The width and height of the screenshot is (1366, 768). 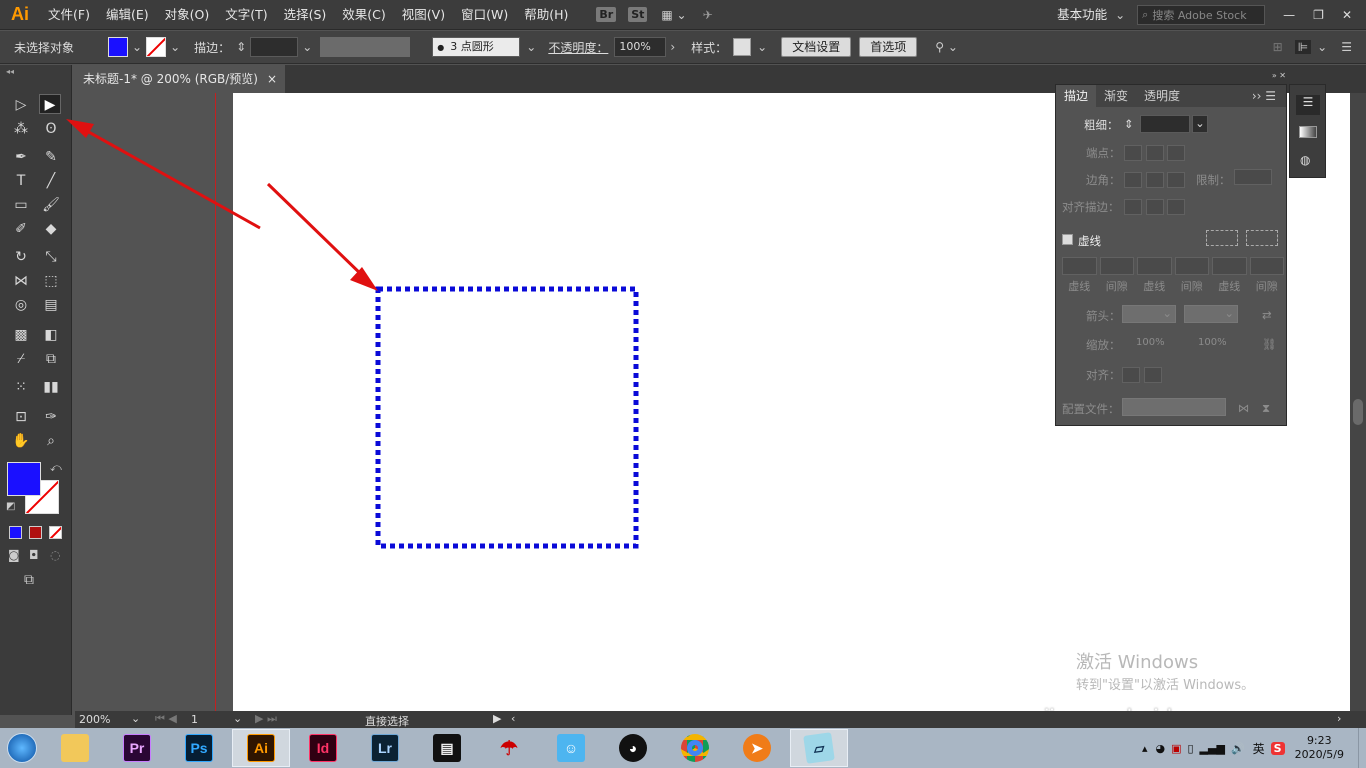 What do you see at coordinates (757, 748) in the screenshot?
I see `taskbar-app-orange: ➤` at bounding box center [757, 748].